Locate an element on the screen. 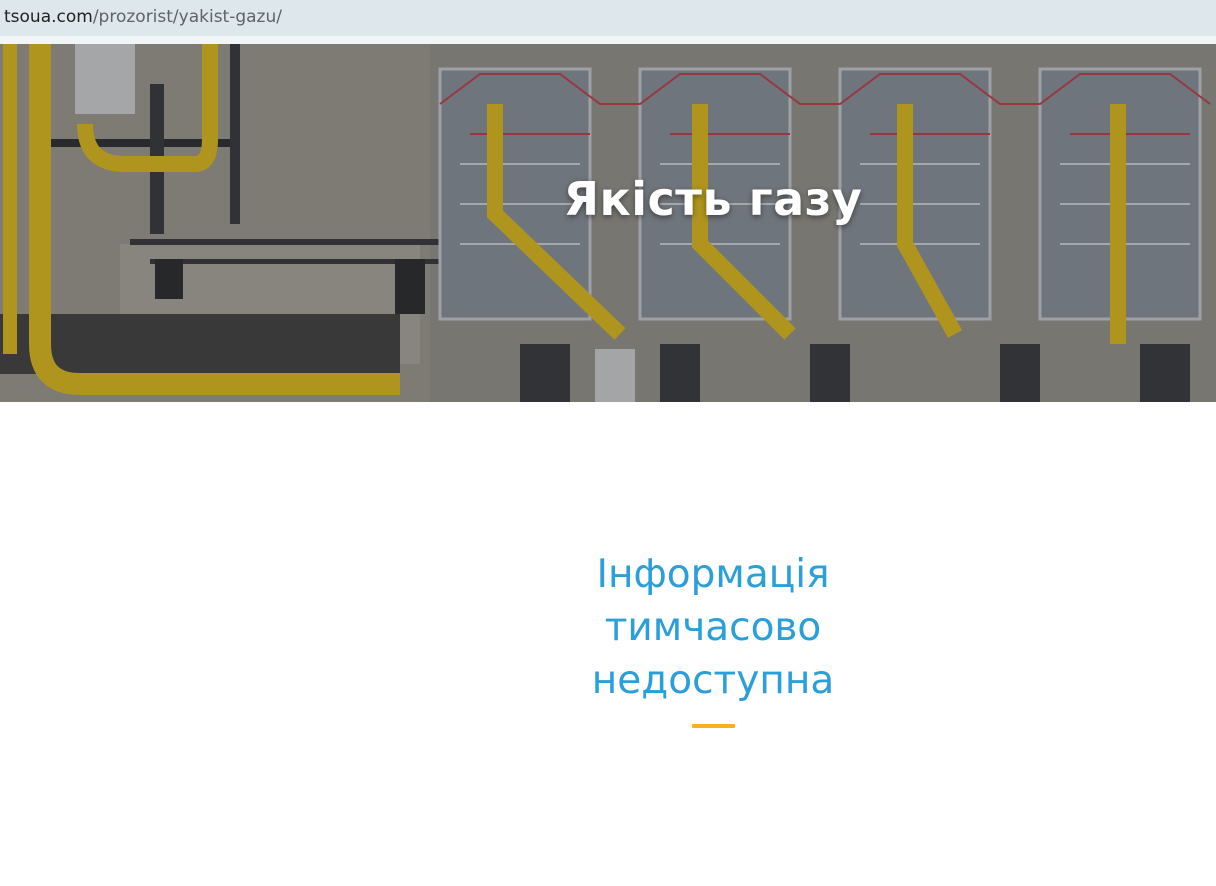 This screenshot has width=1216, height=886. notice-line-2: тимчасово is located at coordinates (713, 627).